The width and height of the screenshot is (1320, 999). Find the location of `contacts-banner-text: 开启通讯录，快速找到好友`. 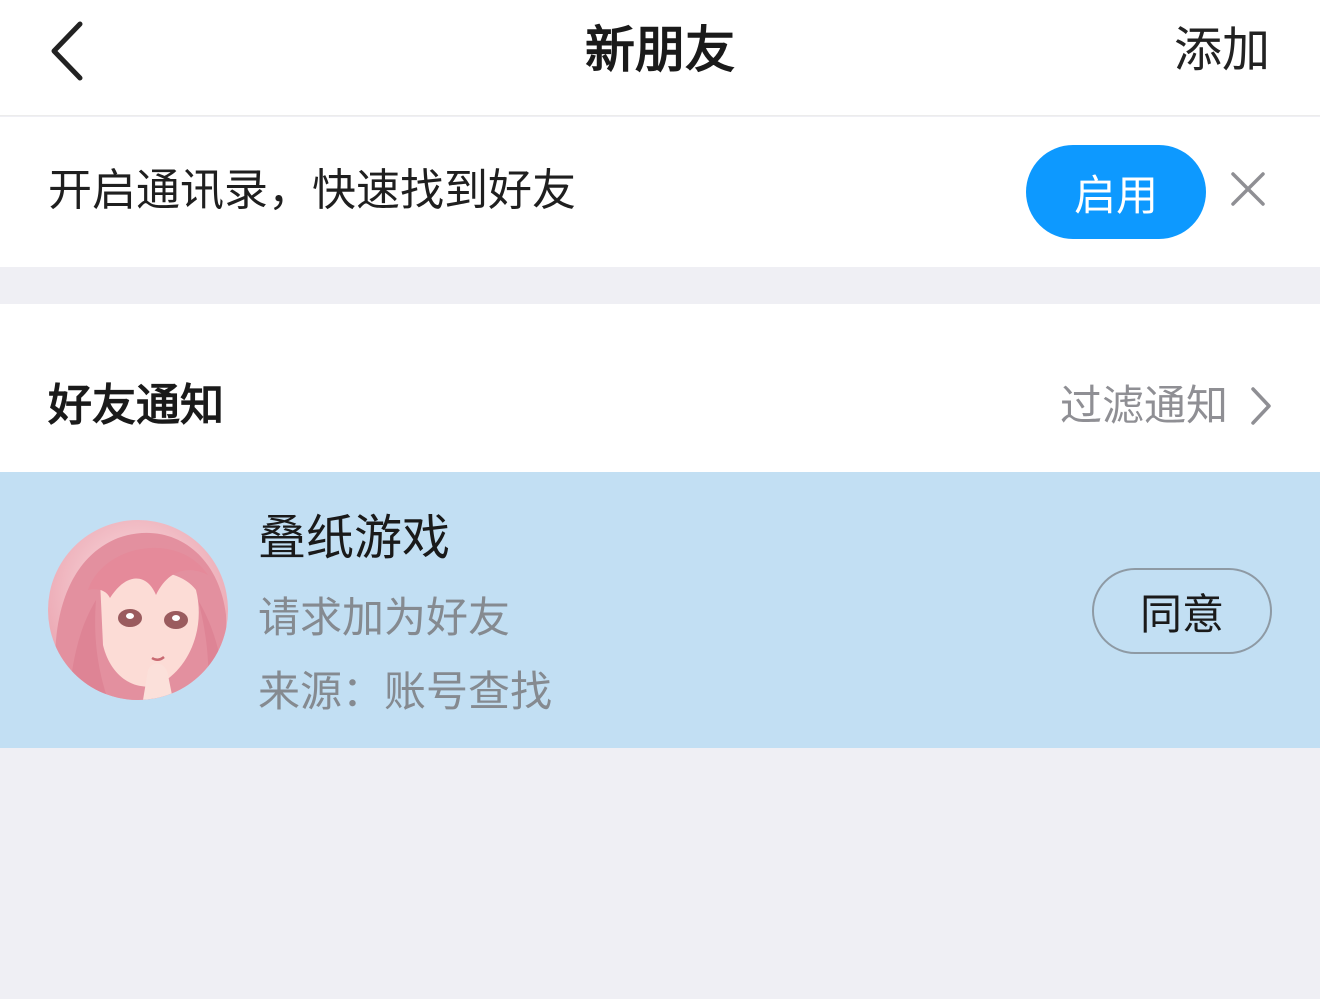

contacts-banner-text: 开启通讯录，快速找到好友 is located at coordinates (312, 190).